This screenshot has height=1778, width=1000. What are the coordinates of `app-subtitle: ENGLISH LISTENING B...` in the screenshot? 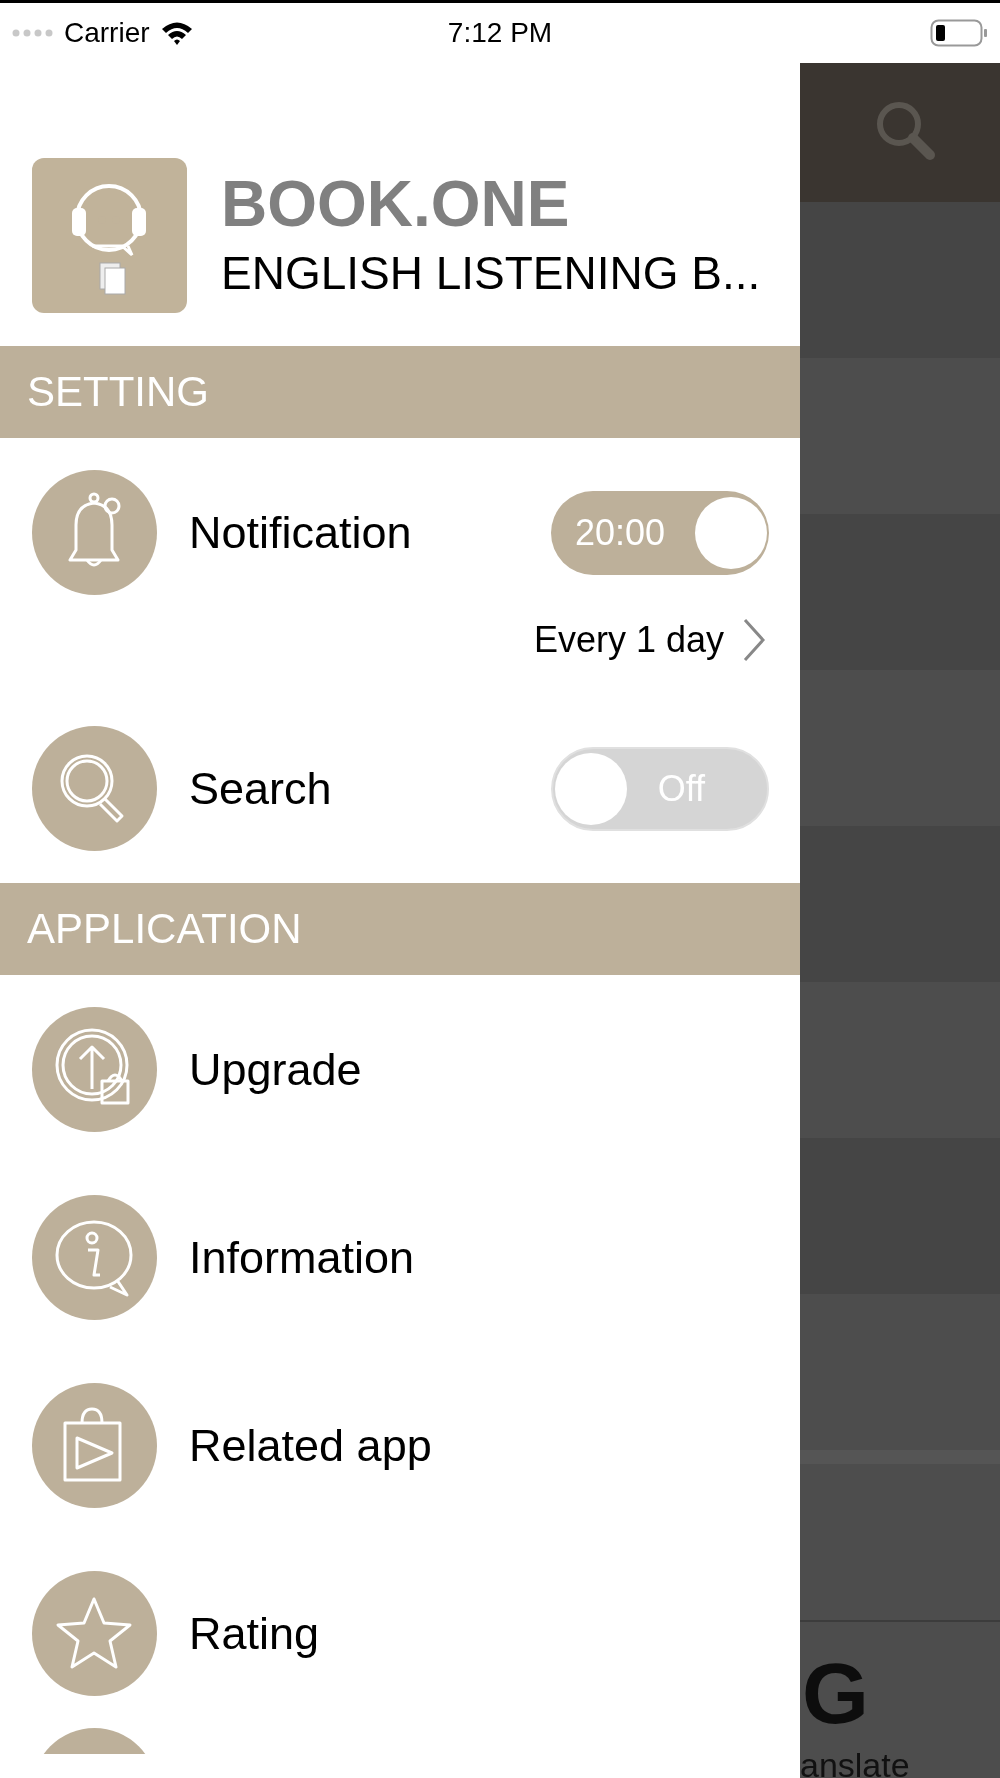 It's located at (491, 273).